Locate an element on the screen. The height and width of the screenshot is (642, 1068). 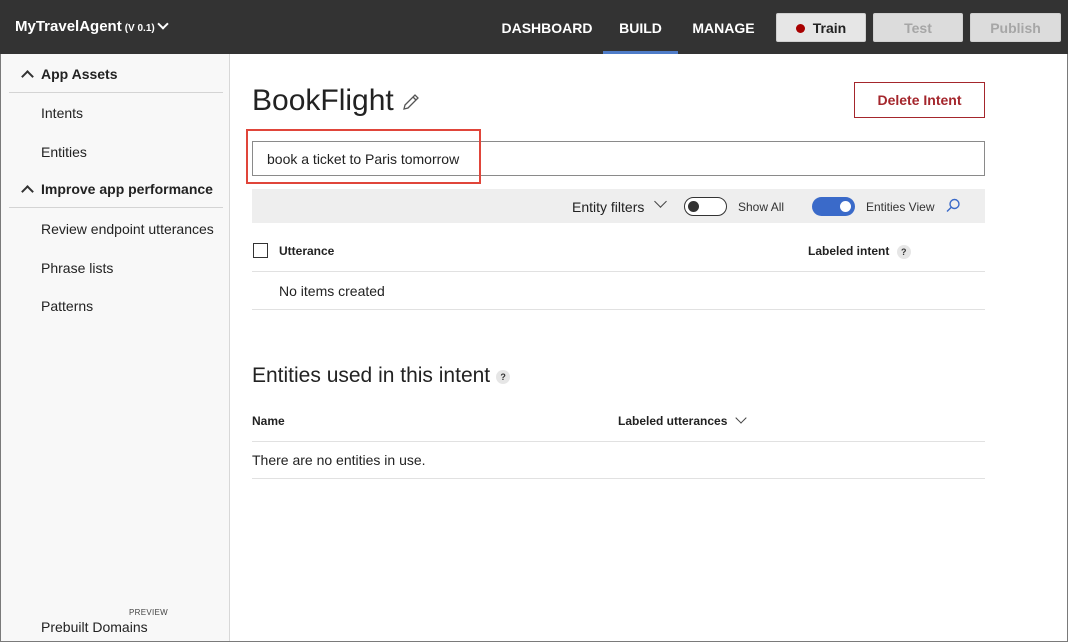
empty-utterances-message: No items created is located at coordinates (618, 291).